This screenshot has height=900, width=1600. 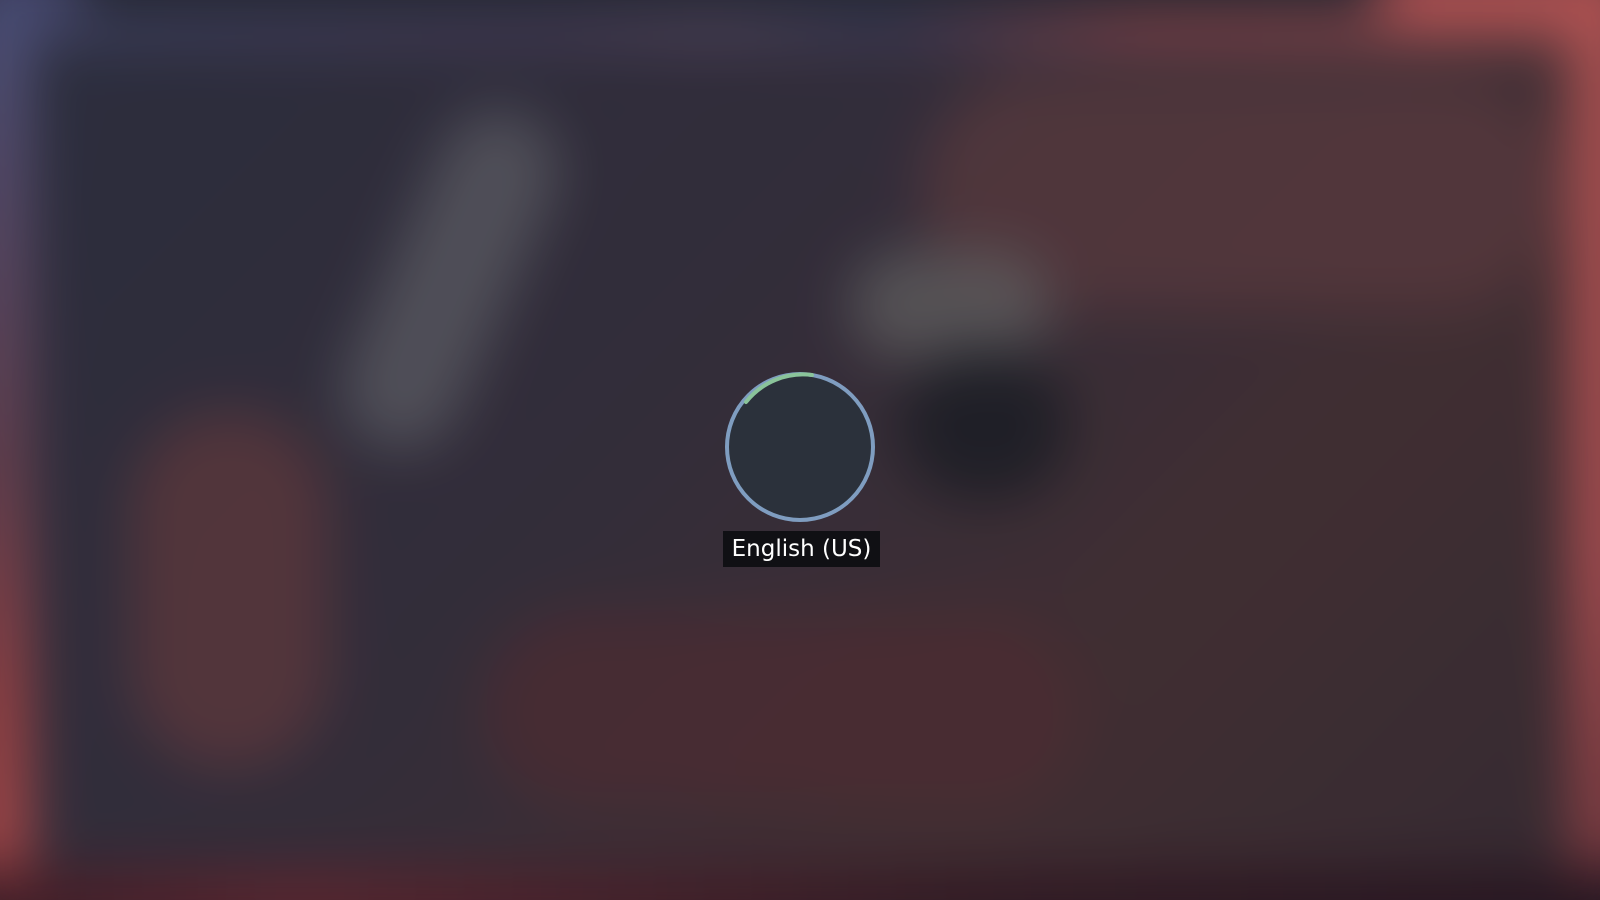 I want to click on keyboard-layout-label: English (US), so click(x=801, y=549).